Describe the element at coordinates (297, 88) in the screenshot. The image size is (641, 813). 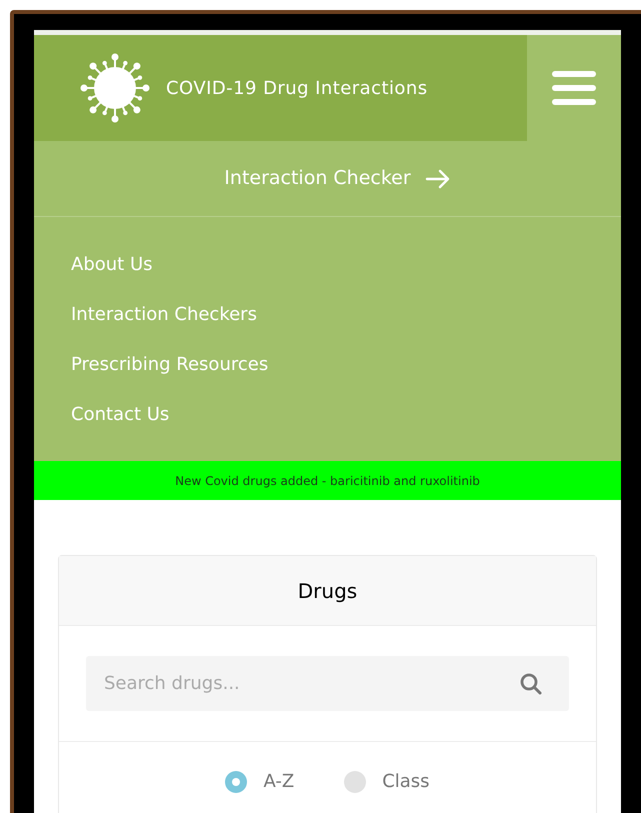
I see `site-title: COVID-19 Drug Interactions` at that location.